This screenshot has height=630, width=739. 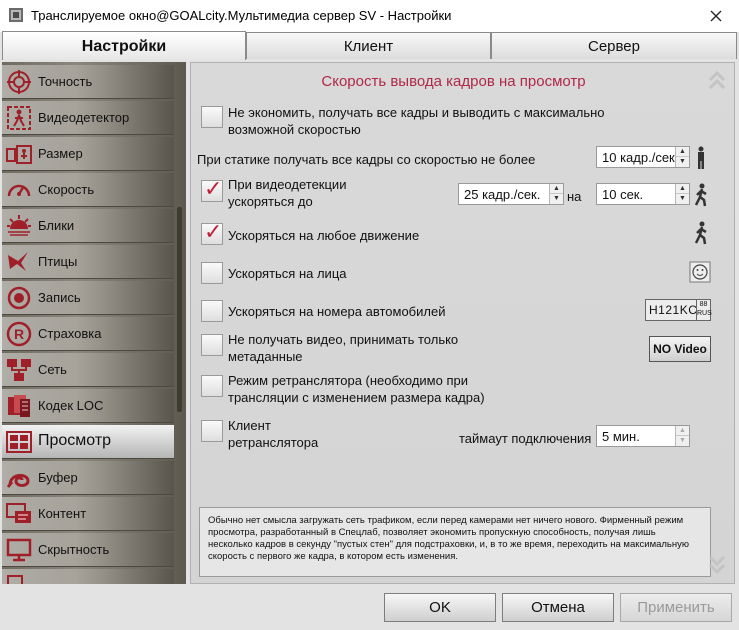 I want to click on relay-client-label: Клиент ретранслятора, so click(x=273, y=434).